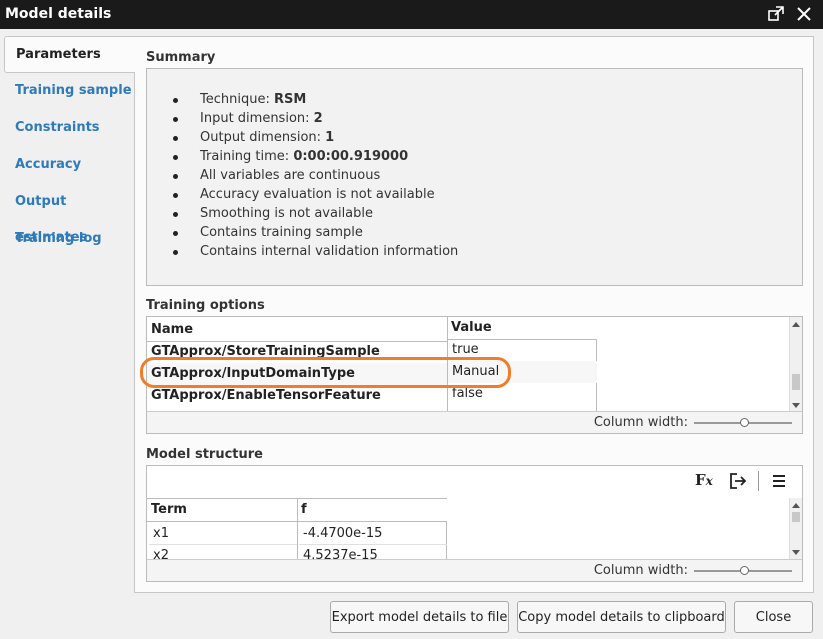  Describe the element at coordinates (419, 617) in the screenshot. I see `export-model-details-button: Export model details to file` at that location.